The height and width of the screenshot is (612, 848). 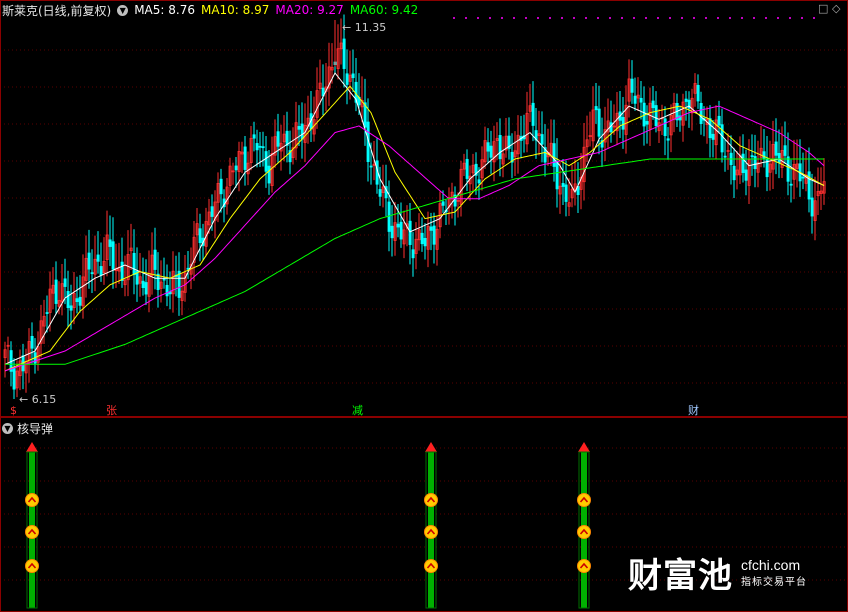 What do you see at coordinates (111, 410) in the screenshot?
I see `event-marker: 张` at bounding box center [111, 410].